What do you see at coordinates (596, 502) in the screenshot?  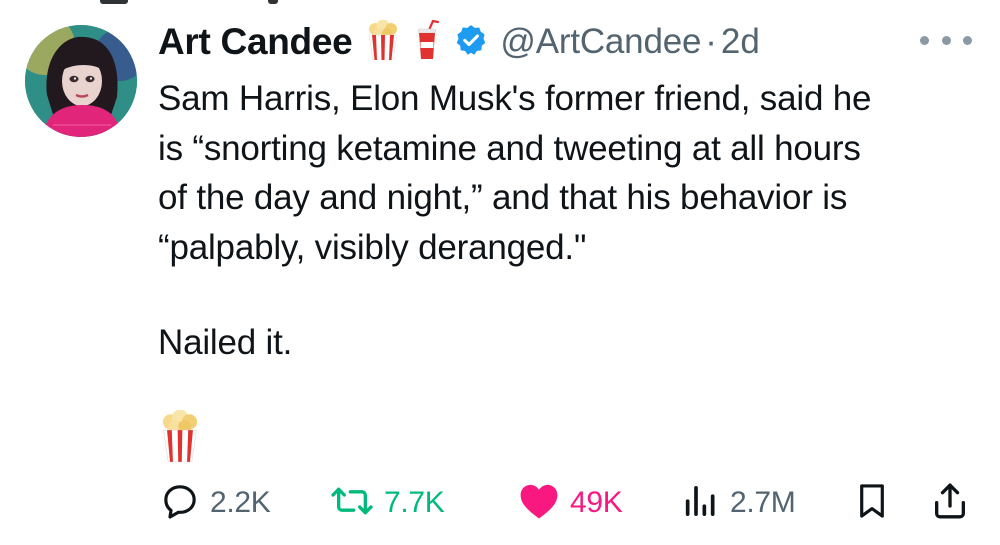 I see `like-count: 49K` at bounding box center [596, 502].